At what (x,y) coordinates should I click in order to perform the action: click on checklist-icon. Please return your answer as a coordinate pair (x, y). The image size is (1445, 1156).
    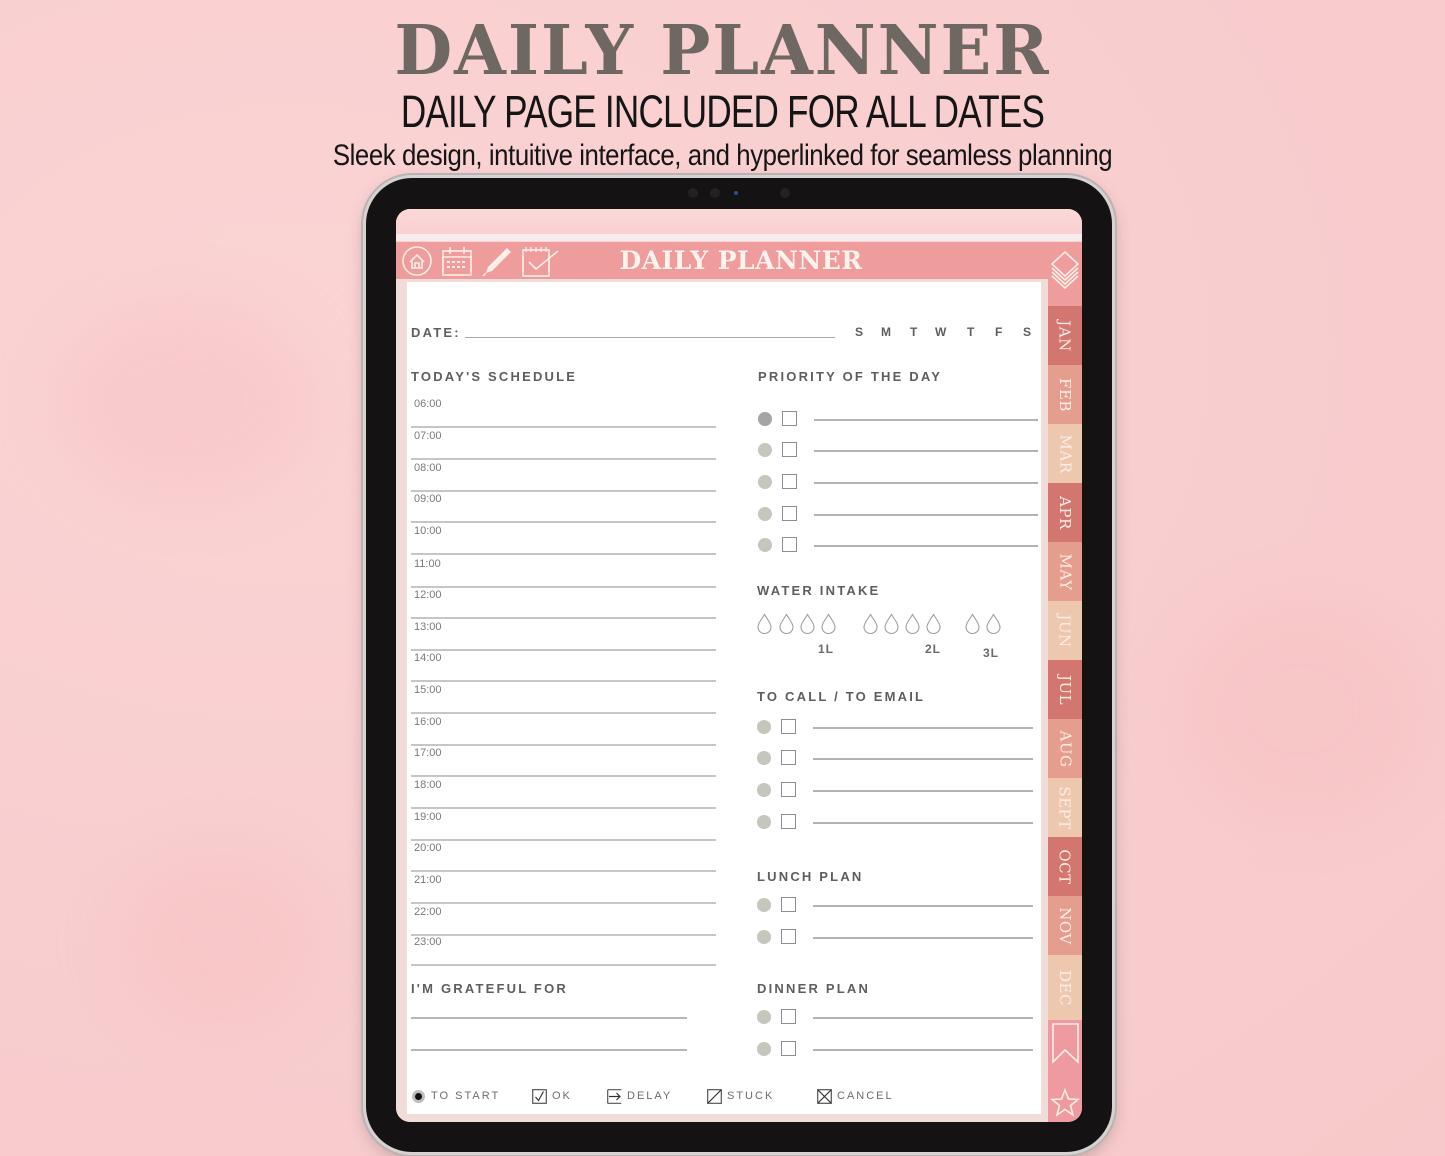
    Looking at the image, I should click on (540, 261).